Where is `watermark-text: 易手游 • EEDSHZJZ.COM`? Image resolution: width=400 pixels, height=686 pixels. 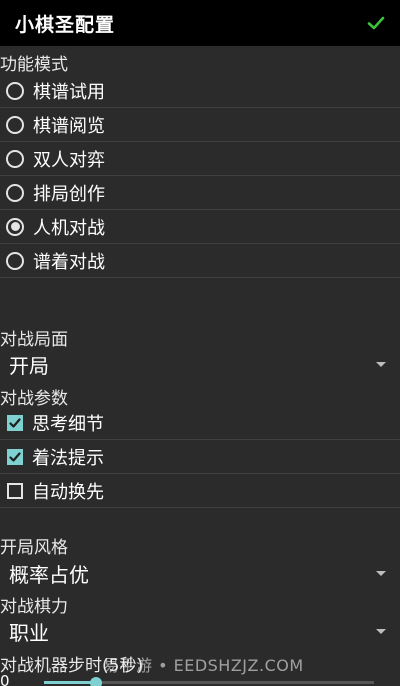 watermark-text: 易手游 • EEDSHZJZ.COM is located at coordinates (203, 665).